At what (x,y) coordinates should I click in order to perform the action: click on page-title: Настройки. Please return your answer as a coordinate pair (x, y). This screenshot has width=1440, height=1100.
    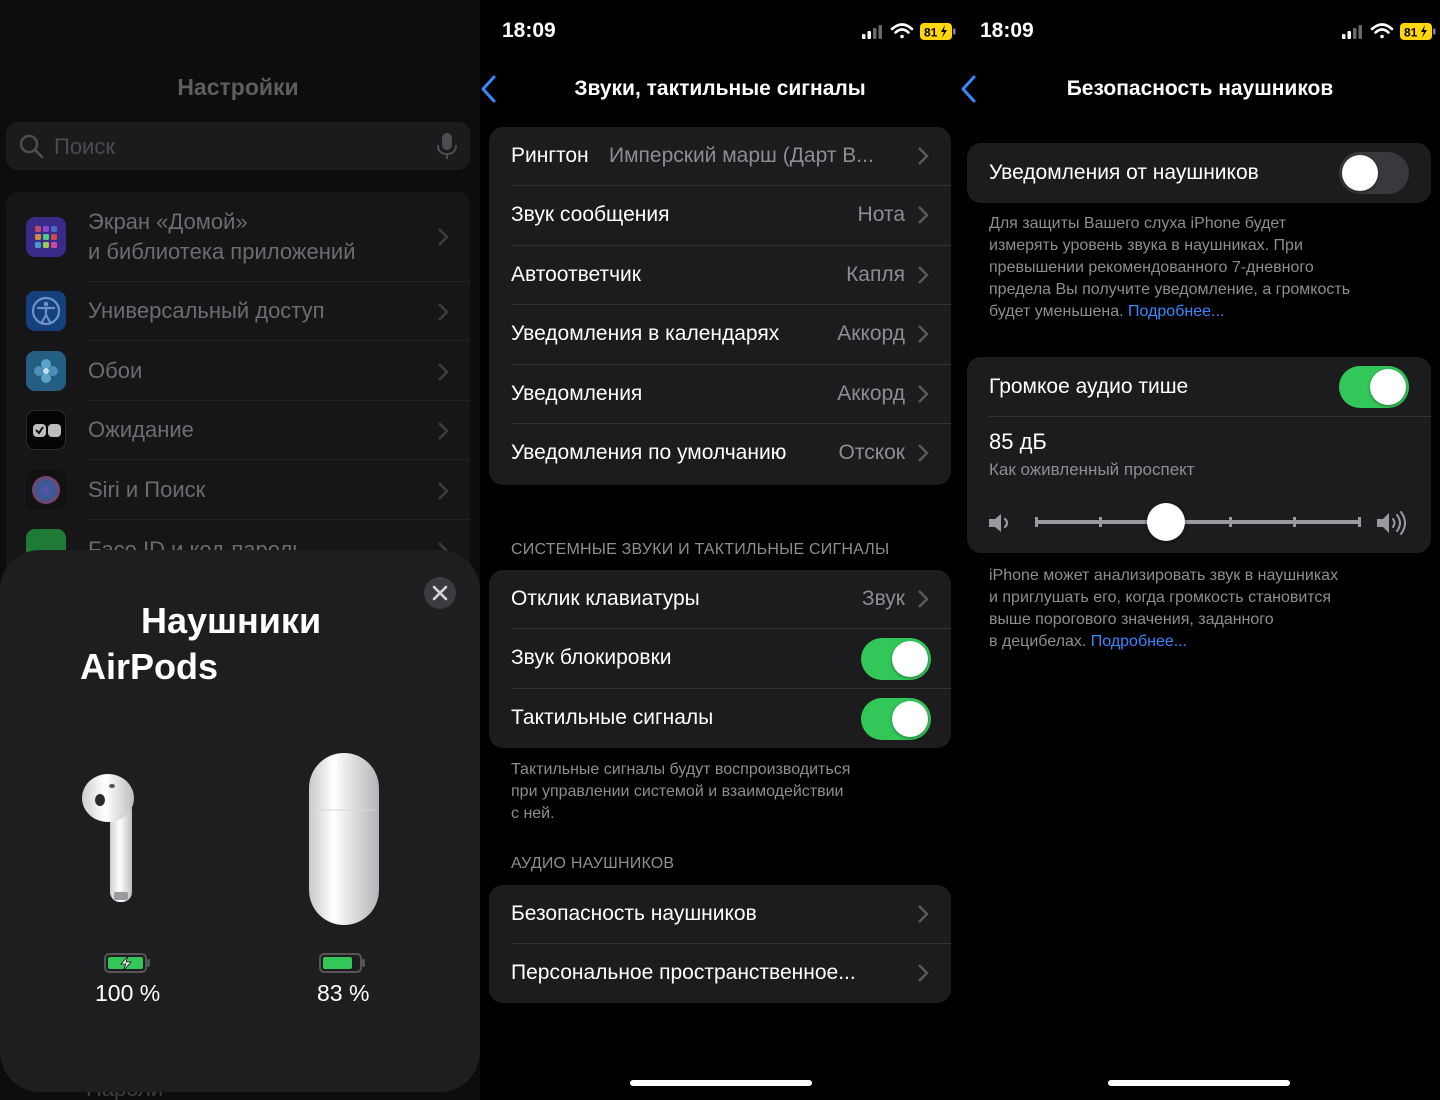
    Looking at the image, I should click on (238, 87).